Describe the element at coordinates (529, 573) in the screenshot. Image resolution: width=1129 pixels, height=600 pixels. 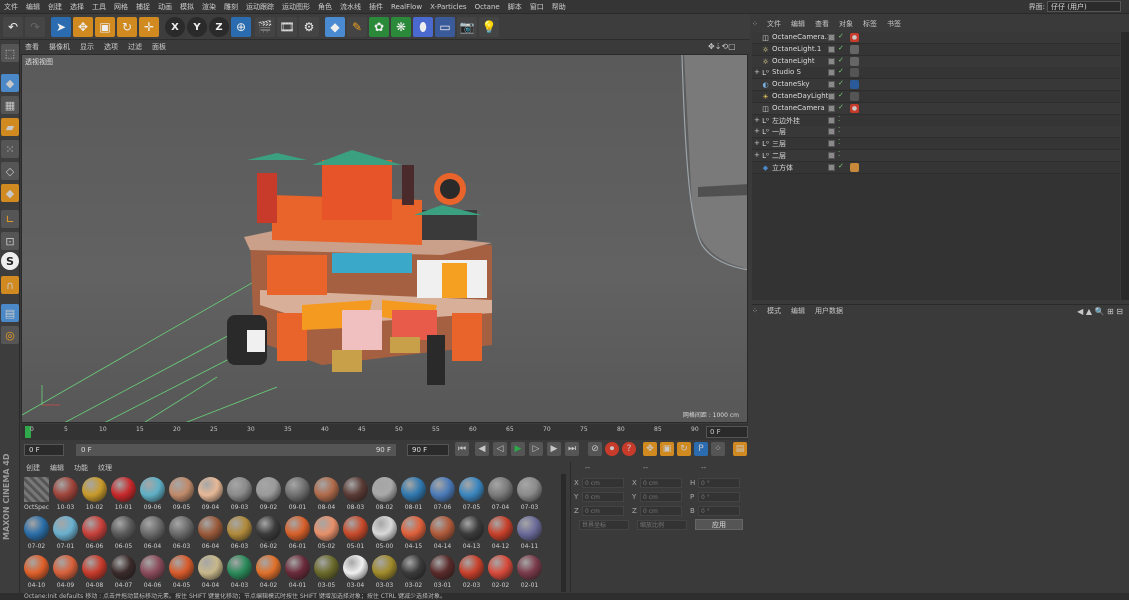
I see `material-swatch: 02-01` at that location.